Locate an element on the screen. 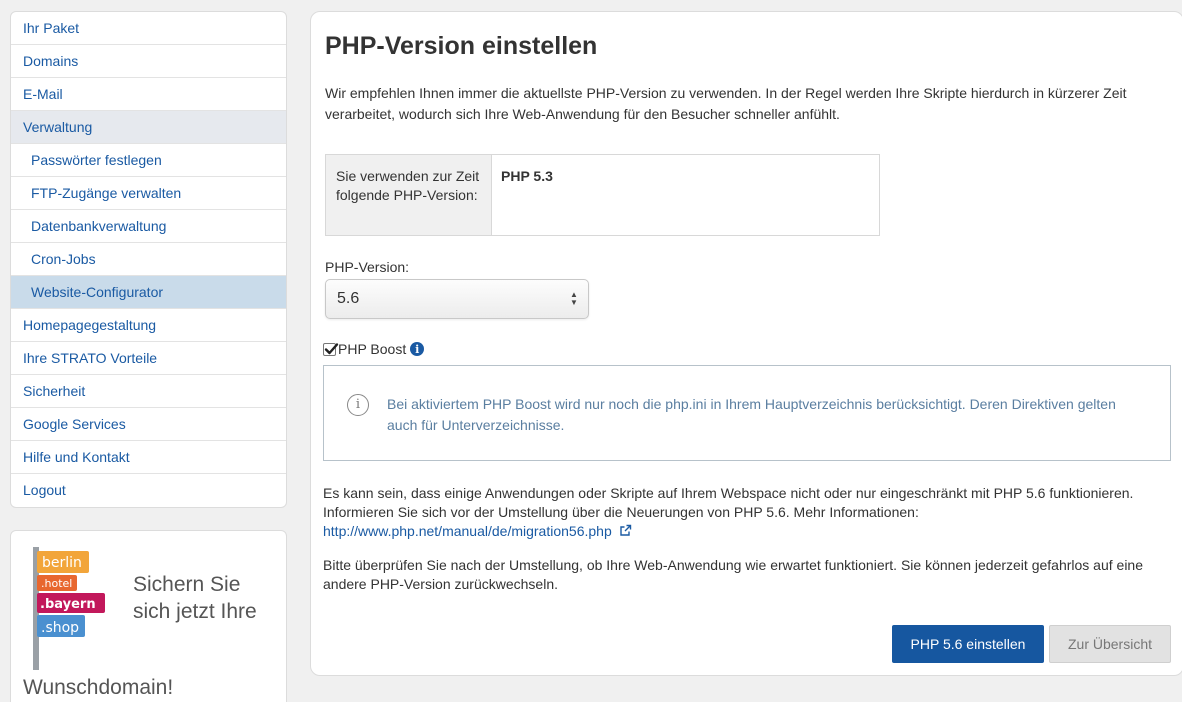  domain-signpost-icon: berlin .hotel .bayern .shop is located at coordinates (69, 608).